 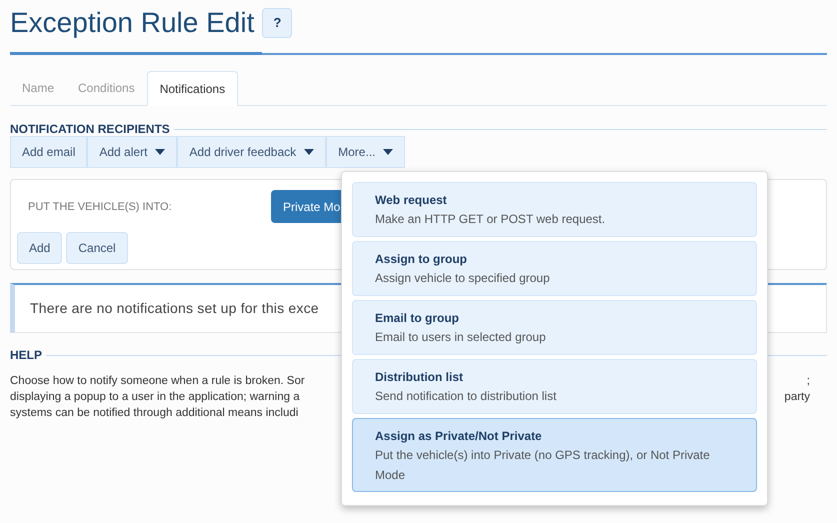 What do you see at coordinates (554, 209) in the screenshot?
I see `menu-item: Web request Make an HTTP GET or POST web request.` at bounding box center [554, 209].